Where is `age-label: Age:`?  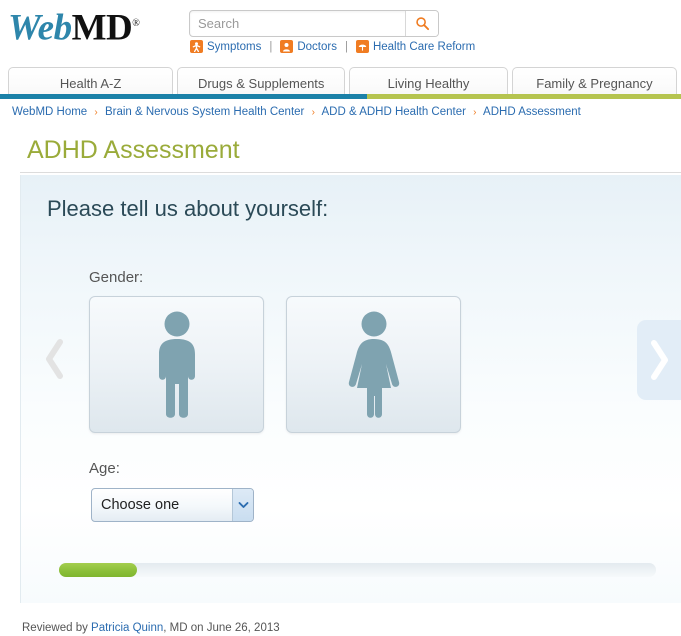
age-label: Age: is located at coordinates (104, 468).